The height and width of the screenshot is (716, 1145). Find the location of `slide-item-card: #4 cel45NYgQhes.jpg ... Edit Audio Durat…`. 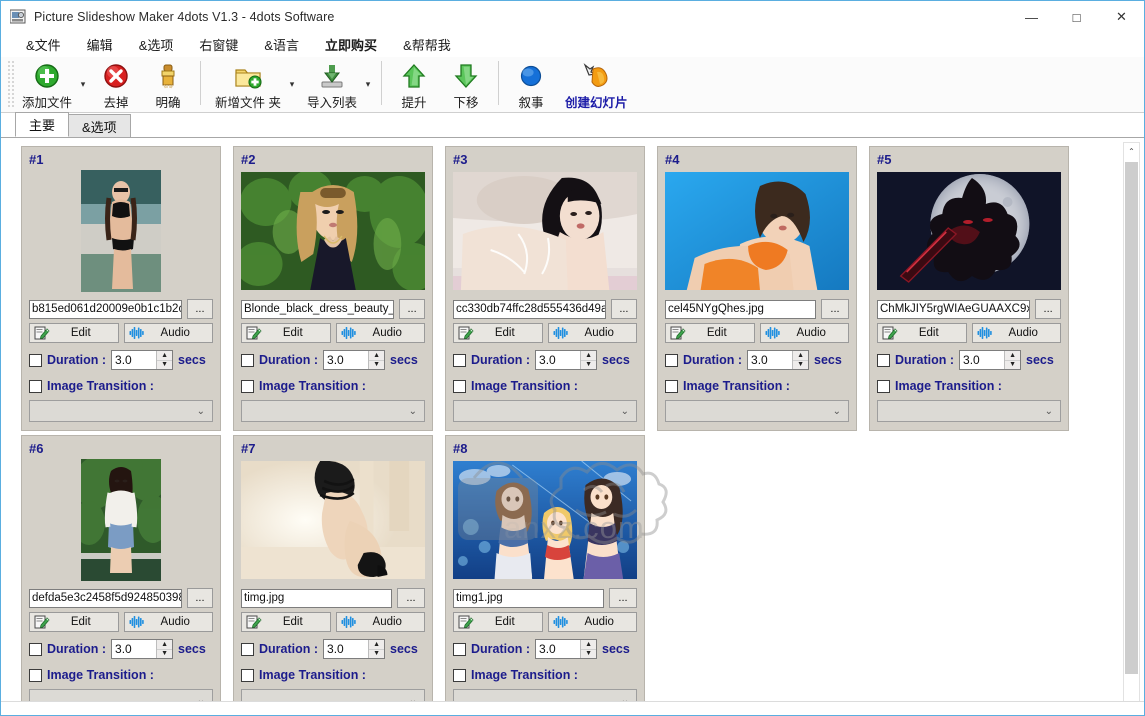

slide-item-card: #4 cel45NYgQhes.jpg ... Edit Audio Durat… is located at coordinates (757, 288).